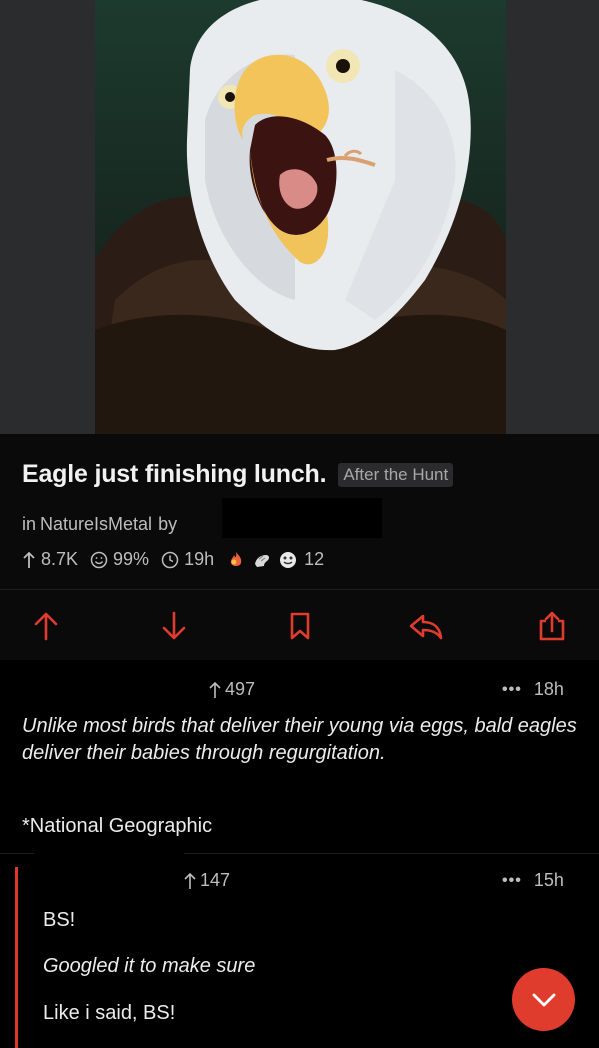  Describe the element at coordinates (314, 559) in the screenshot. I see `award-count: 12` at that location.